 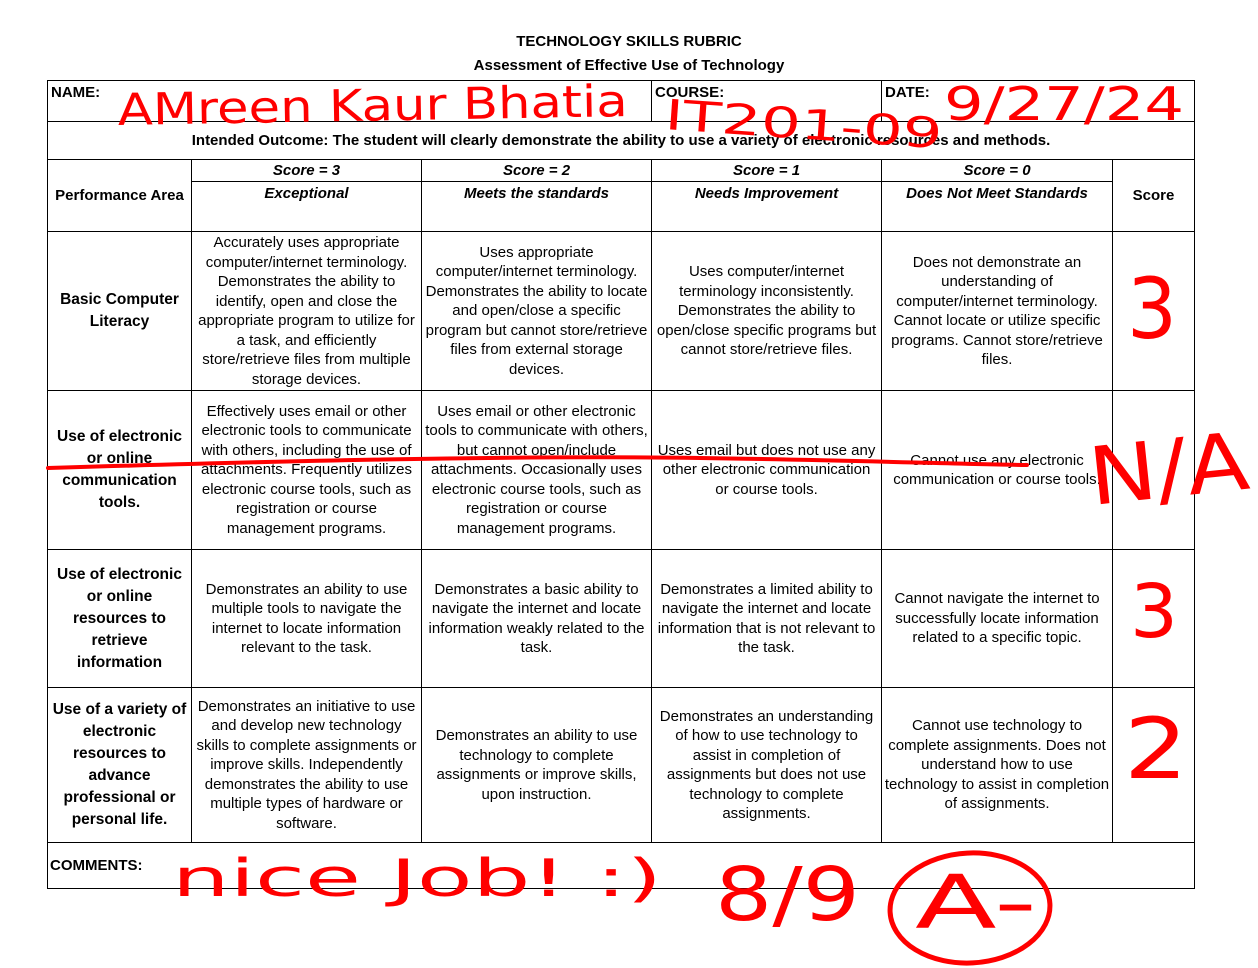 I want to click on level-score: Score = 3, so click(x=306, y=170).